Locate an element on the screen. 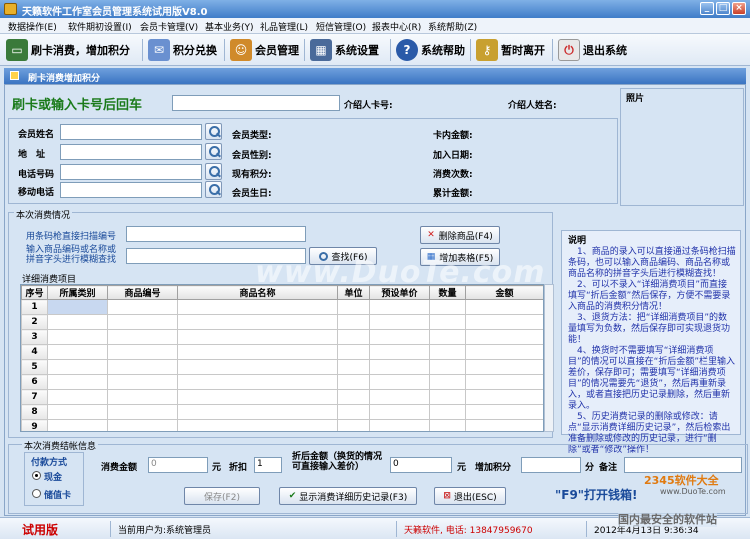 Image resolution: width=750 pixels, height=539 pixels. exit-button: ⊠ 退出(ESC) is located at coordinates (470, 496).